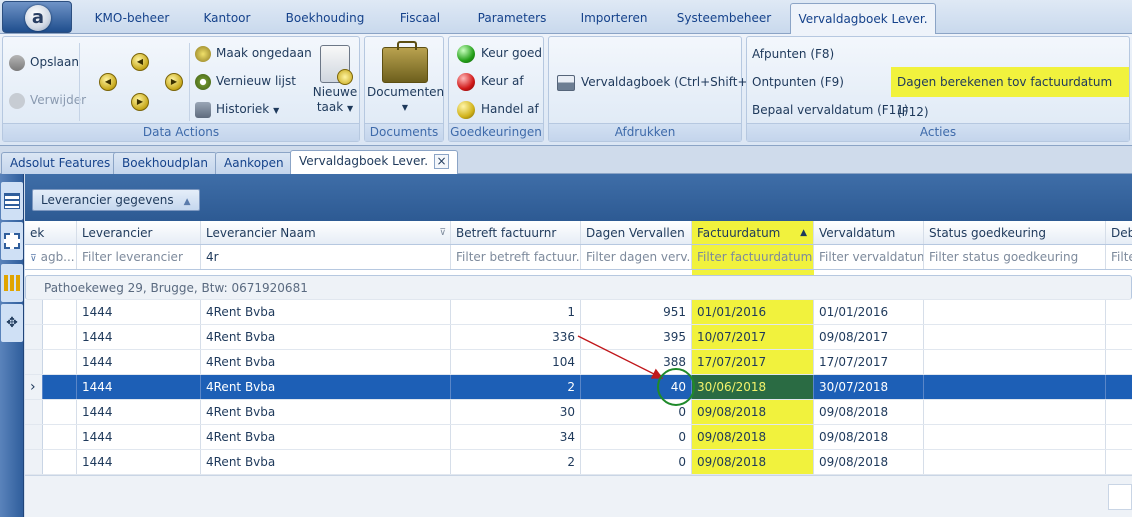 The width and height of the screenshot is (1132, 517). Describe the element at coordinates (753, 312) in the screenshot. I see `cell-factuurdatum: 01/01/2016` at that location.